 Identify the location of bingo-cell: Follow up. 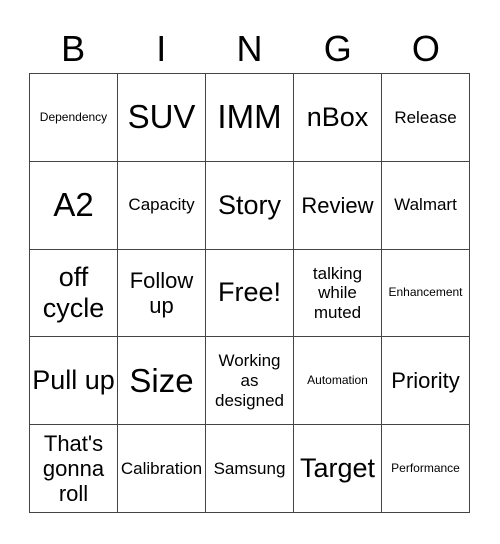
(162, 293).